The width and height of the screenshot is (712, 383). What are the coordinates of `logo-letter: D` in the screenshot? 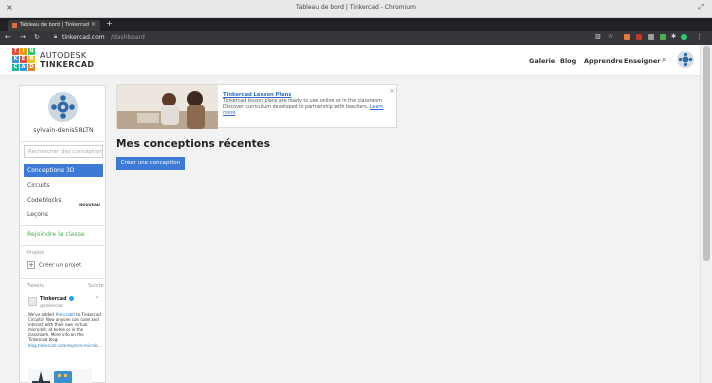 It's located at (31, 67).